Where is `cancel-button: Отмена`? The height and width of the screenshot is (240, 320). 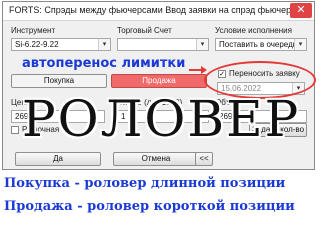
cancel-button: Отмена is located at coordinates (156, 159).